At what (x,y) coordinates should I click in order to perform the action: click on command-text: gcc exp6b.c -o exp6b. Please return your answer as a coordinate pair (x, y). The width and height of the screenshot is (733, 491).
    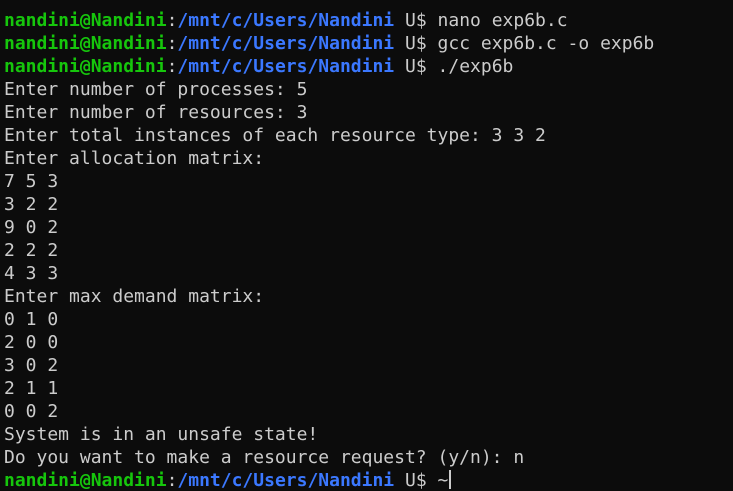
    Looking at the image, I should click on (546, 43).